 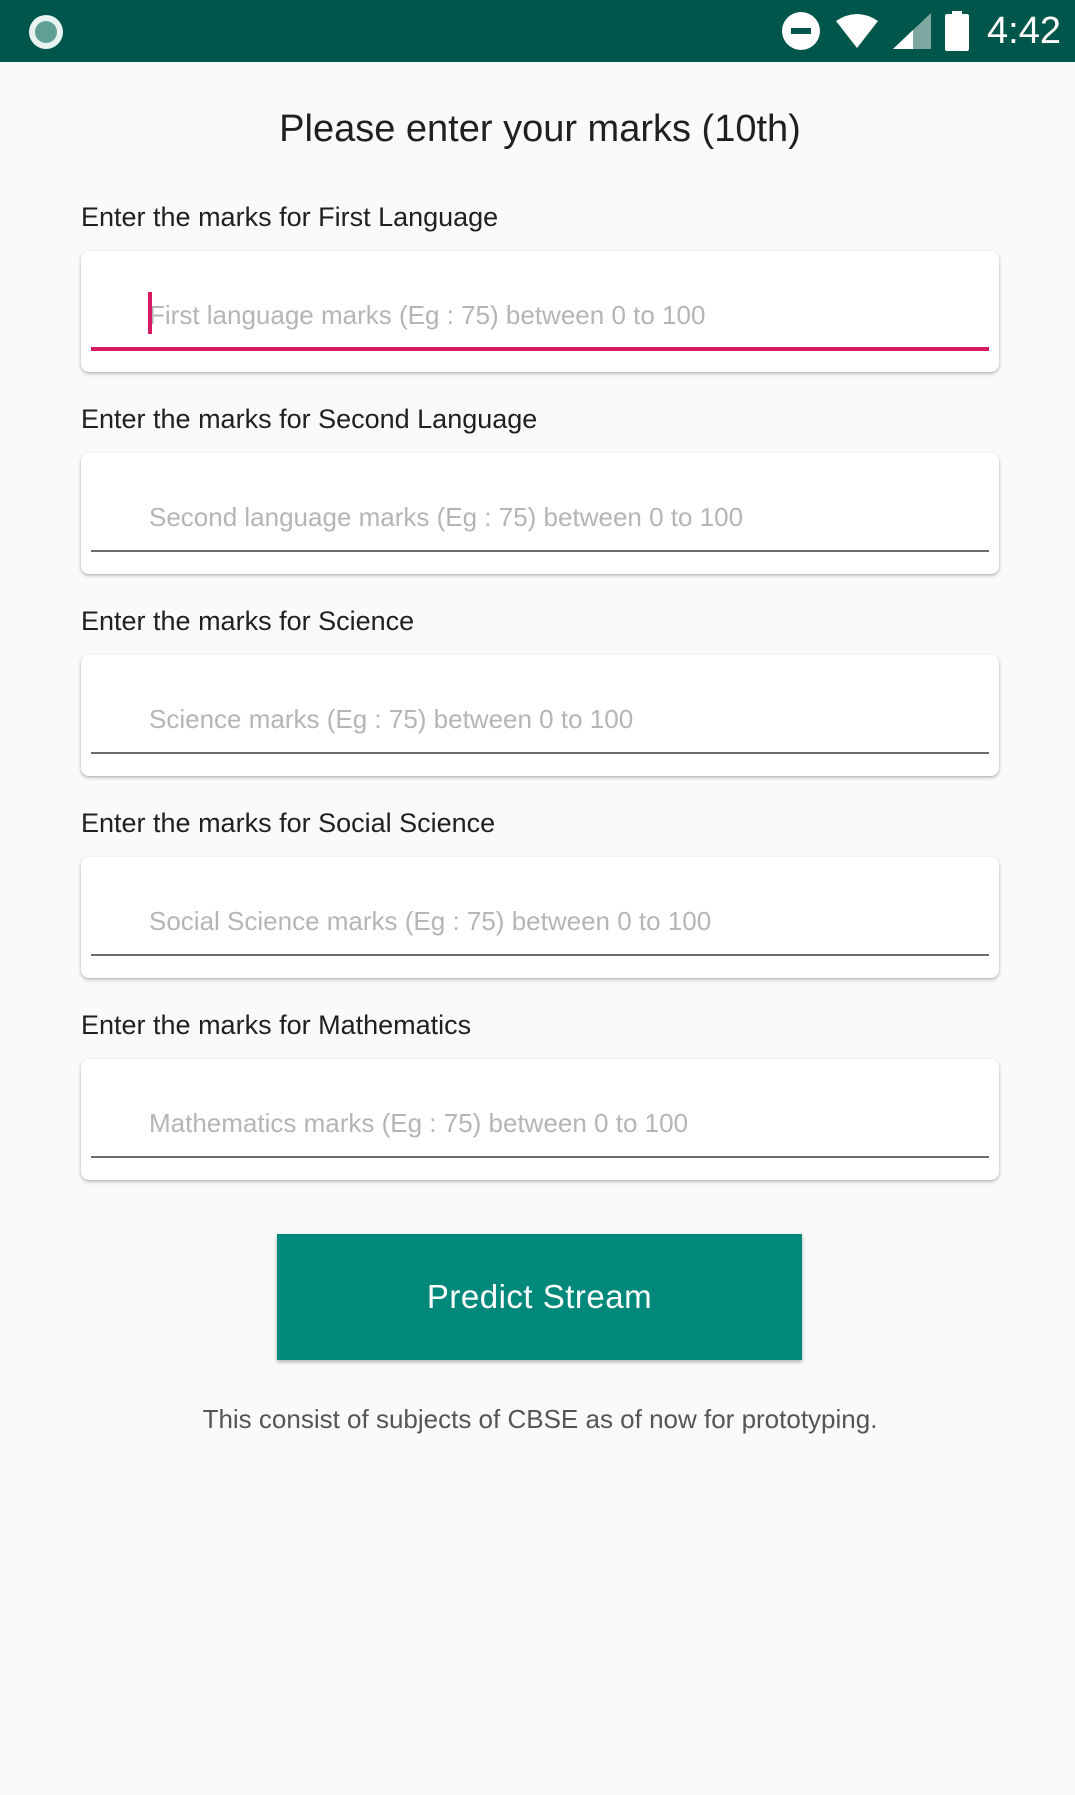 What do you see at coordinates (540, 349) in the screenshot?
I see `input-underline-focused` at bounding box center [540, 349].